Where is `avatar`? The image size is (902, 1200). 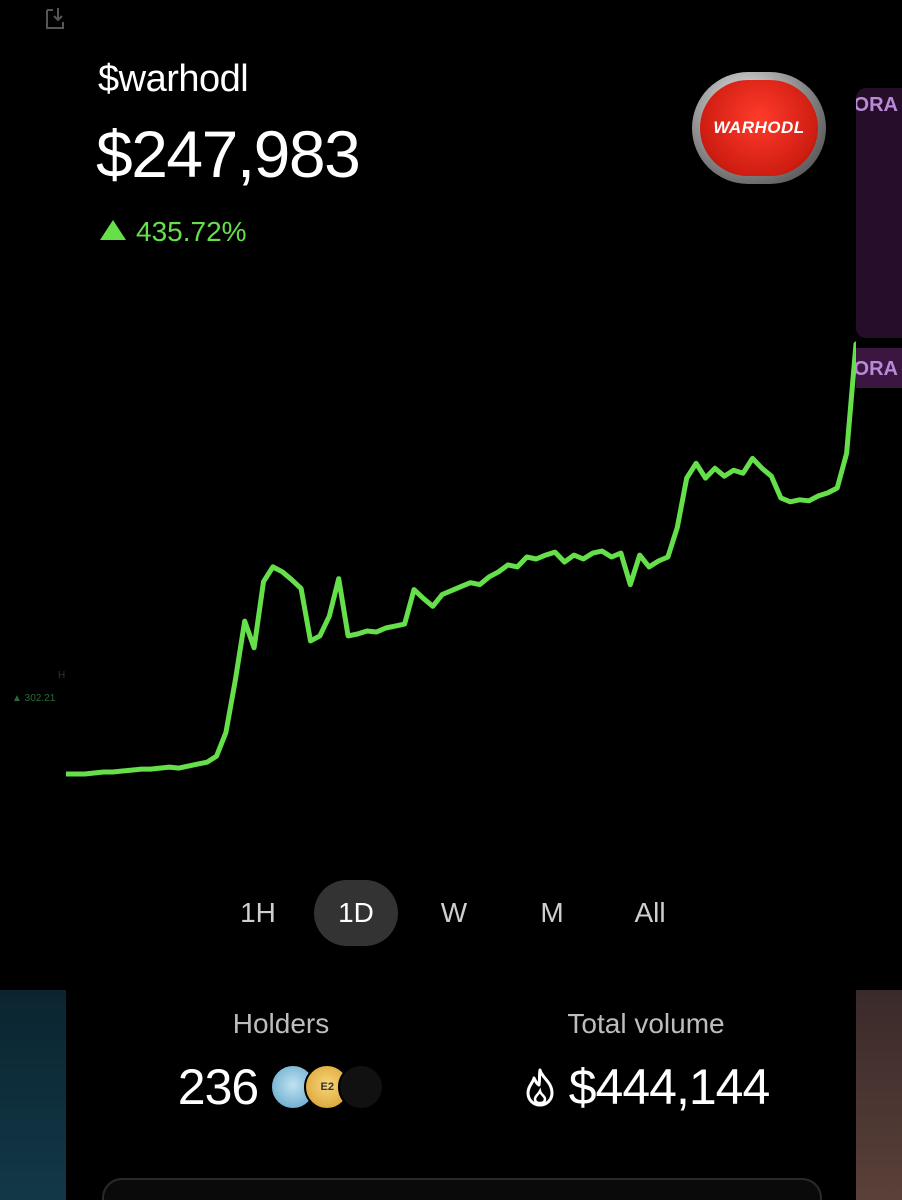 avatar is located at coordinates (361, 1087).